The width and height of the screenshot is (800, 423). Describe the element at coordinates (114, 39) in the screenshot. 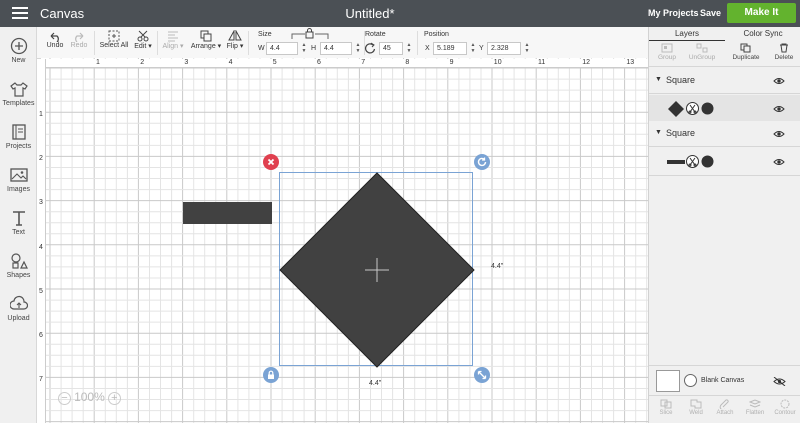

I see `select-all-button: Select All` at that location.